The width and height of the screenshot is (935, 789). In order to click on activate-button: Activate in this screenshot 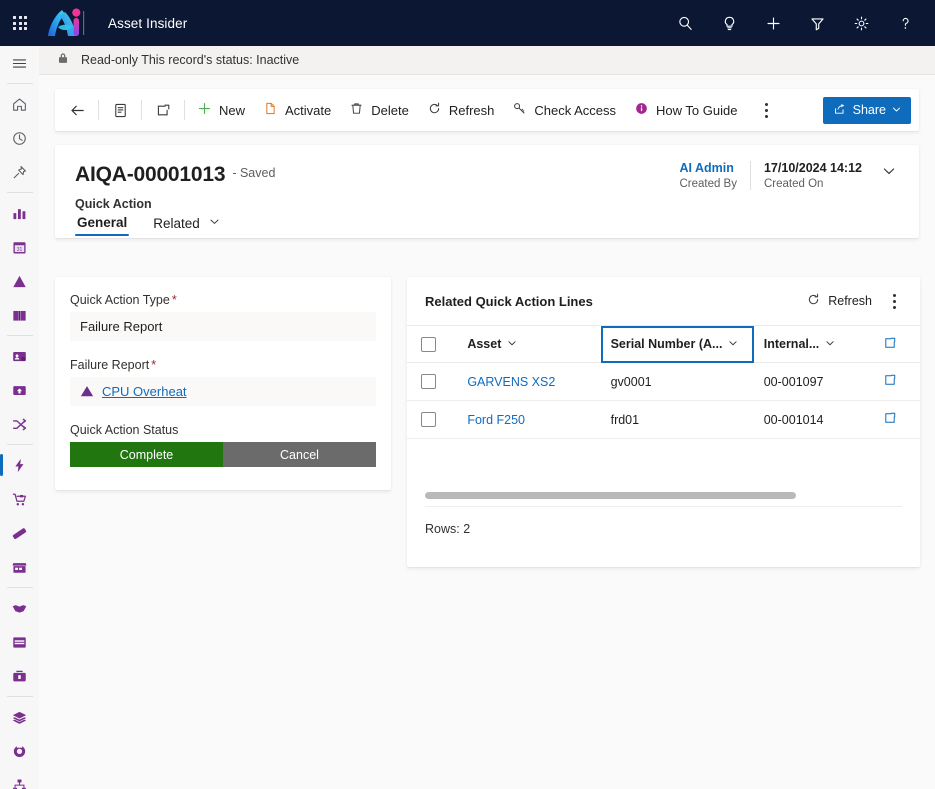, I will do `click(297, 110)`.